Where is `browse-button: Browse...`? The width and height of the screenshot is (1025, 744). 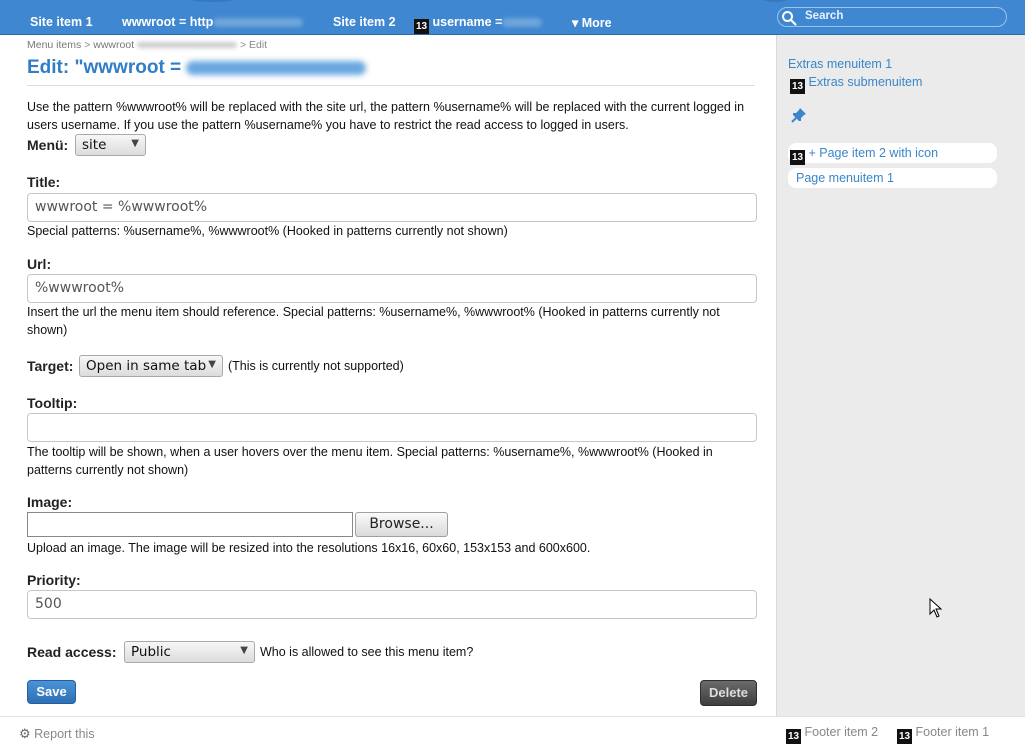
browse-button: Browse... is located at coordinates (401, 524).